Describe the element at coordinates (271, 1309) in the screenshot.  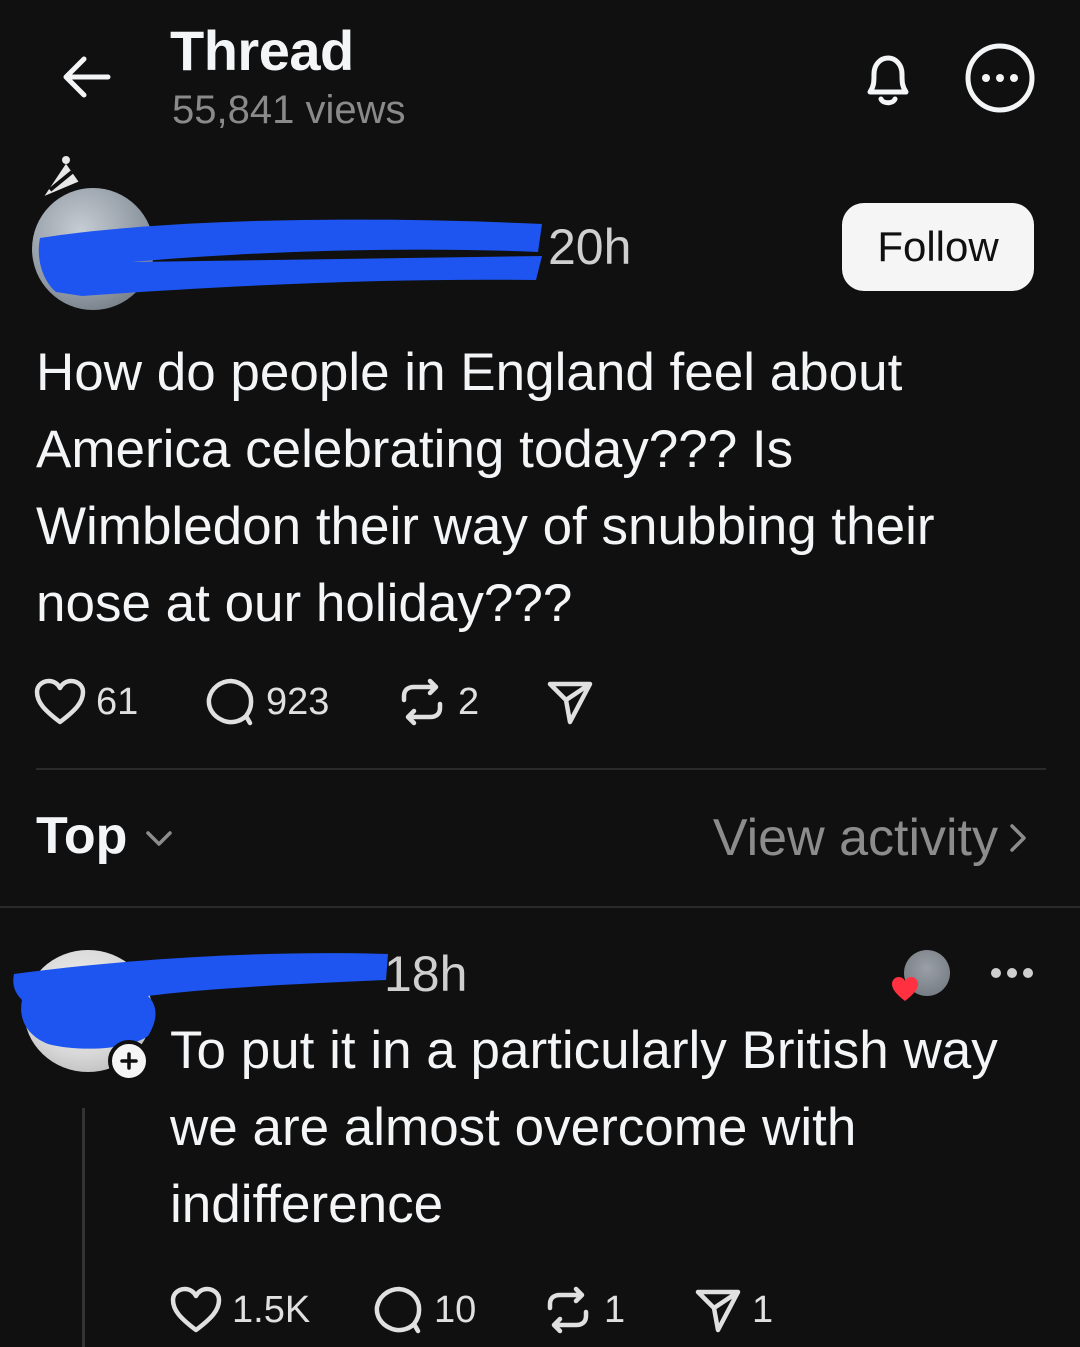
I see `reply-like-count: 1.5K` at that location.